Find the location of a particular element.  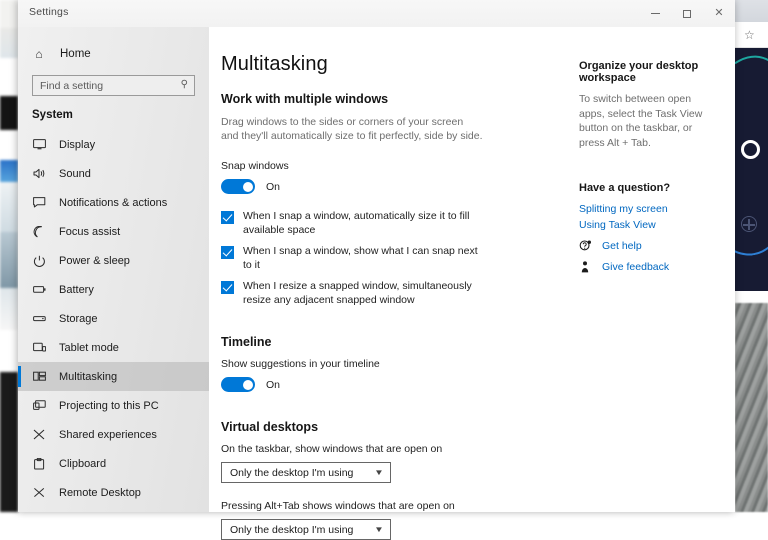

monitor-icon is located at coordinates (39, 144).